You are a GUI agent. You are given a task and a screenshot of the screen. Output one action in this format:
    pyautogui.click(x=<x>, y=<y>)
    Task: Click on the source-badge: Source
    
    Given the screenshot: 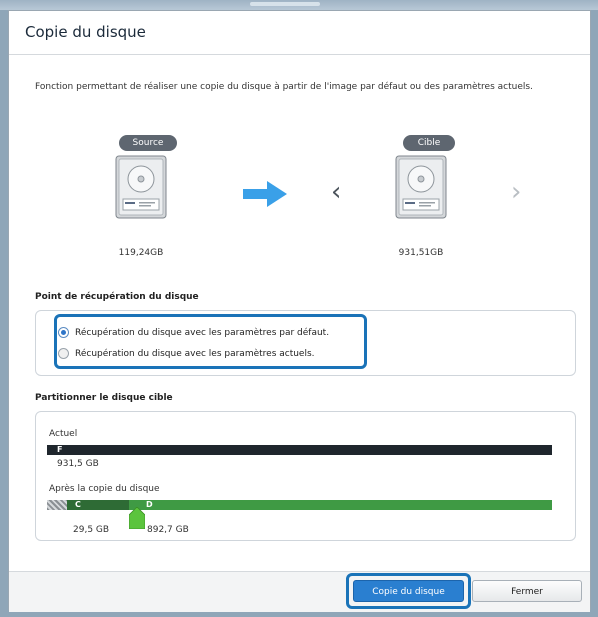 What is the action you would take?
    pyautogui.click(x=148, y=143)
    